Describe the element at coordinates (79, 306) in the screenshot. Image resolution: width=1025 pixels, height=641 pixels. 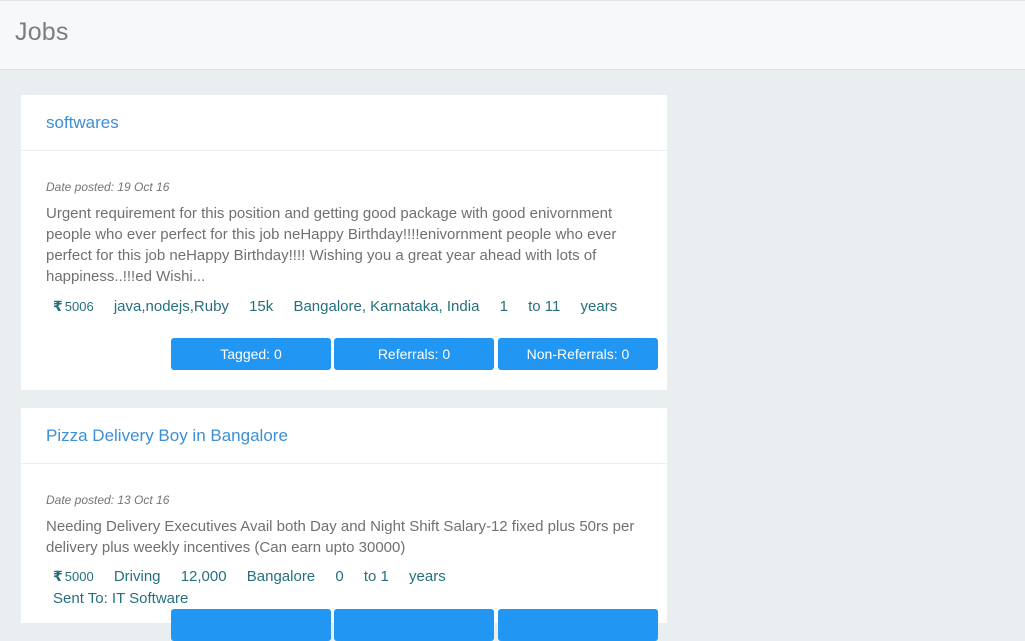
I see `salary-value: 5006` at that location.